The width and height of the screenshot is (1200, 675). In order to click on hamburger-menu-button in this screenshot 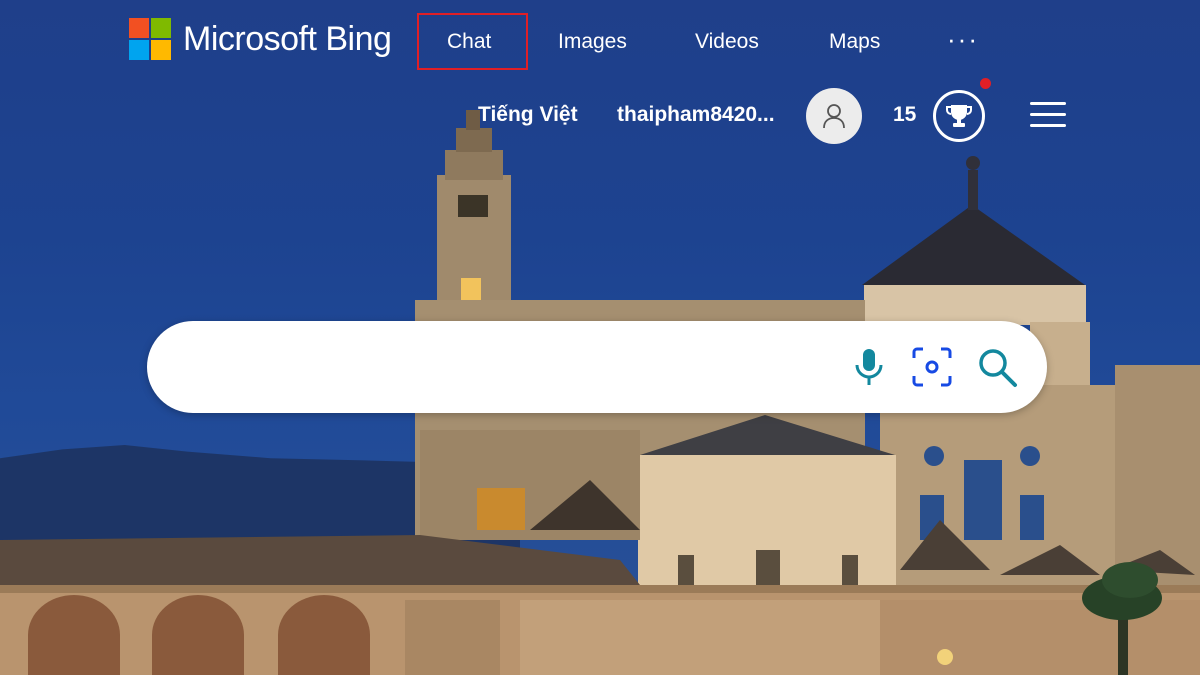, I will do `click(1048, 115)`.